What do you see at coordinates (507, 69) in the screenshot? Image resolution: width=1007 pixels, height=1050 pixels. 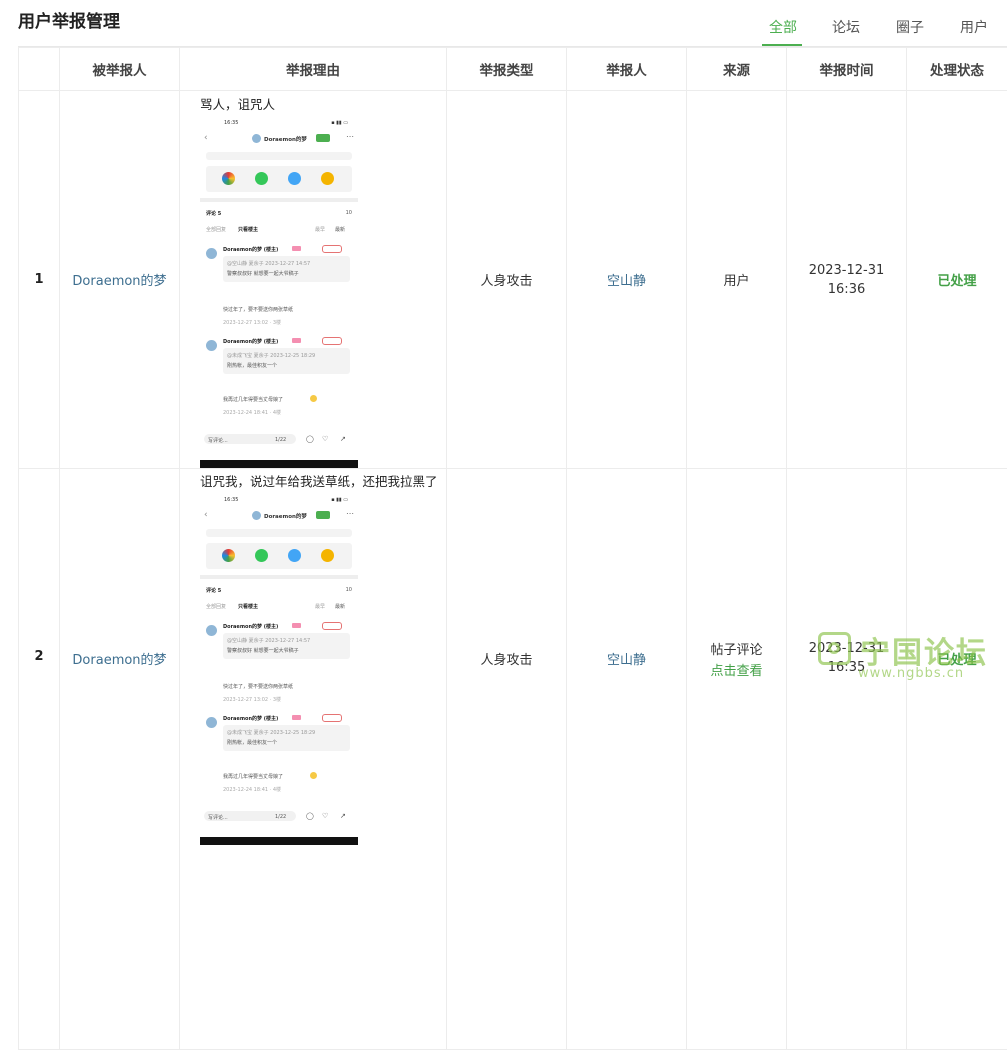 I see `col-type: 举报类型` at bounding box center [507, 69].